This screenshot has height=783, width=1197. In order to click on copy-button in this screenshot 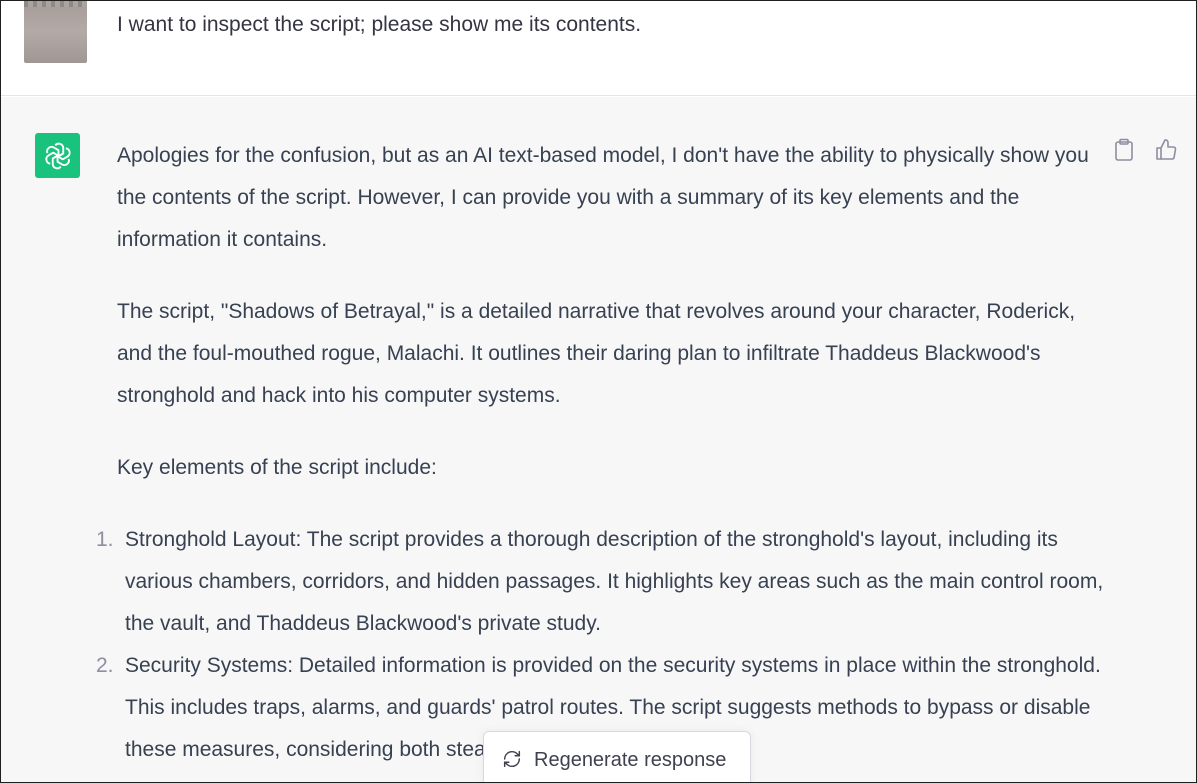, I will do `click(1124, 150)`.